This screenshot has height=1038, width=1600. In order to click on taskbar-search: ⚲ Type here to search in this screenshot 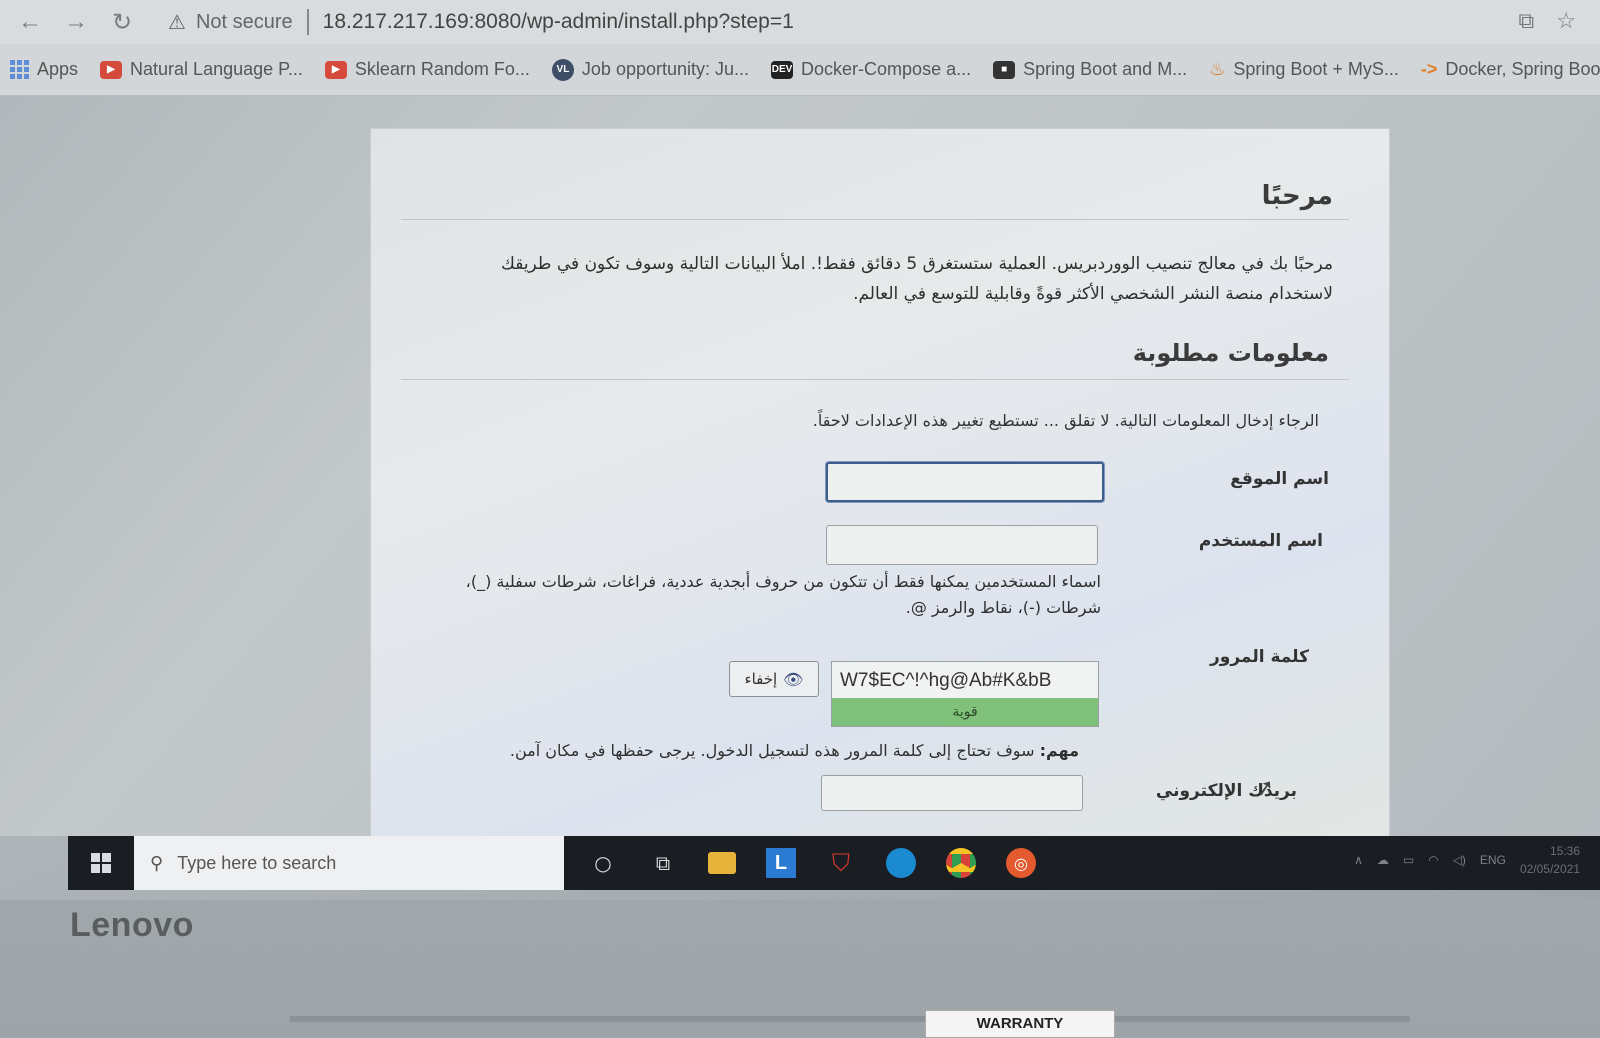, I will do `click(349, 863)`.